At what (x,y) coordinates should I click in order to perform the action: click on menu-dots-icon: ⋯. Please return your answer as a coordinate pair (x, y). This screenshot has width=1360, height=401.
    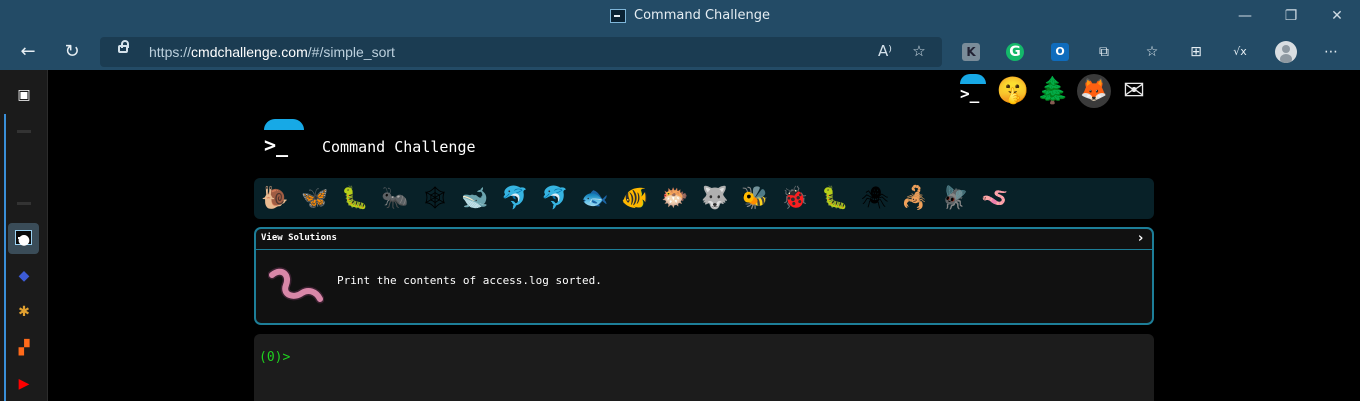
    Looking at the image, I should click on (1331, 52).